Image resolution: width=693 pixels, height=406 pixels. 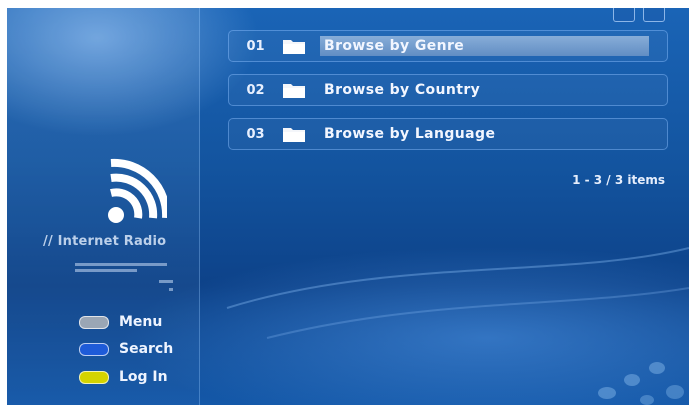 I want to click on legend-menu-label: Menu, so click(x=141, y=322).